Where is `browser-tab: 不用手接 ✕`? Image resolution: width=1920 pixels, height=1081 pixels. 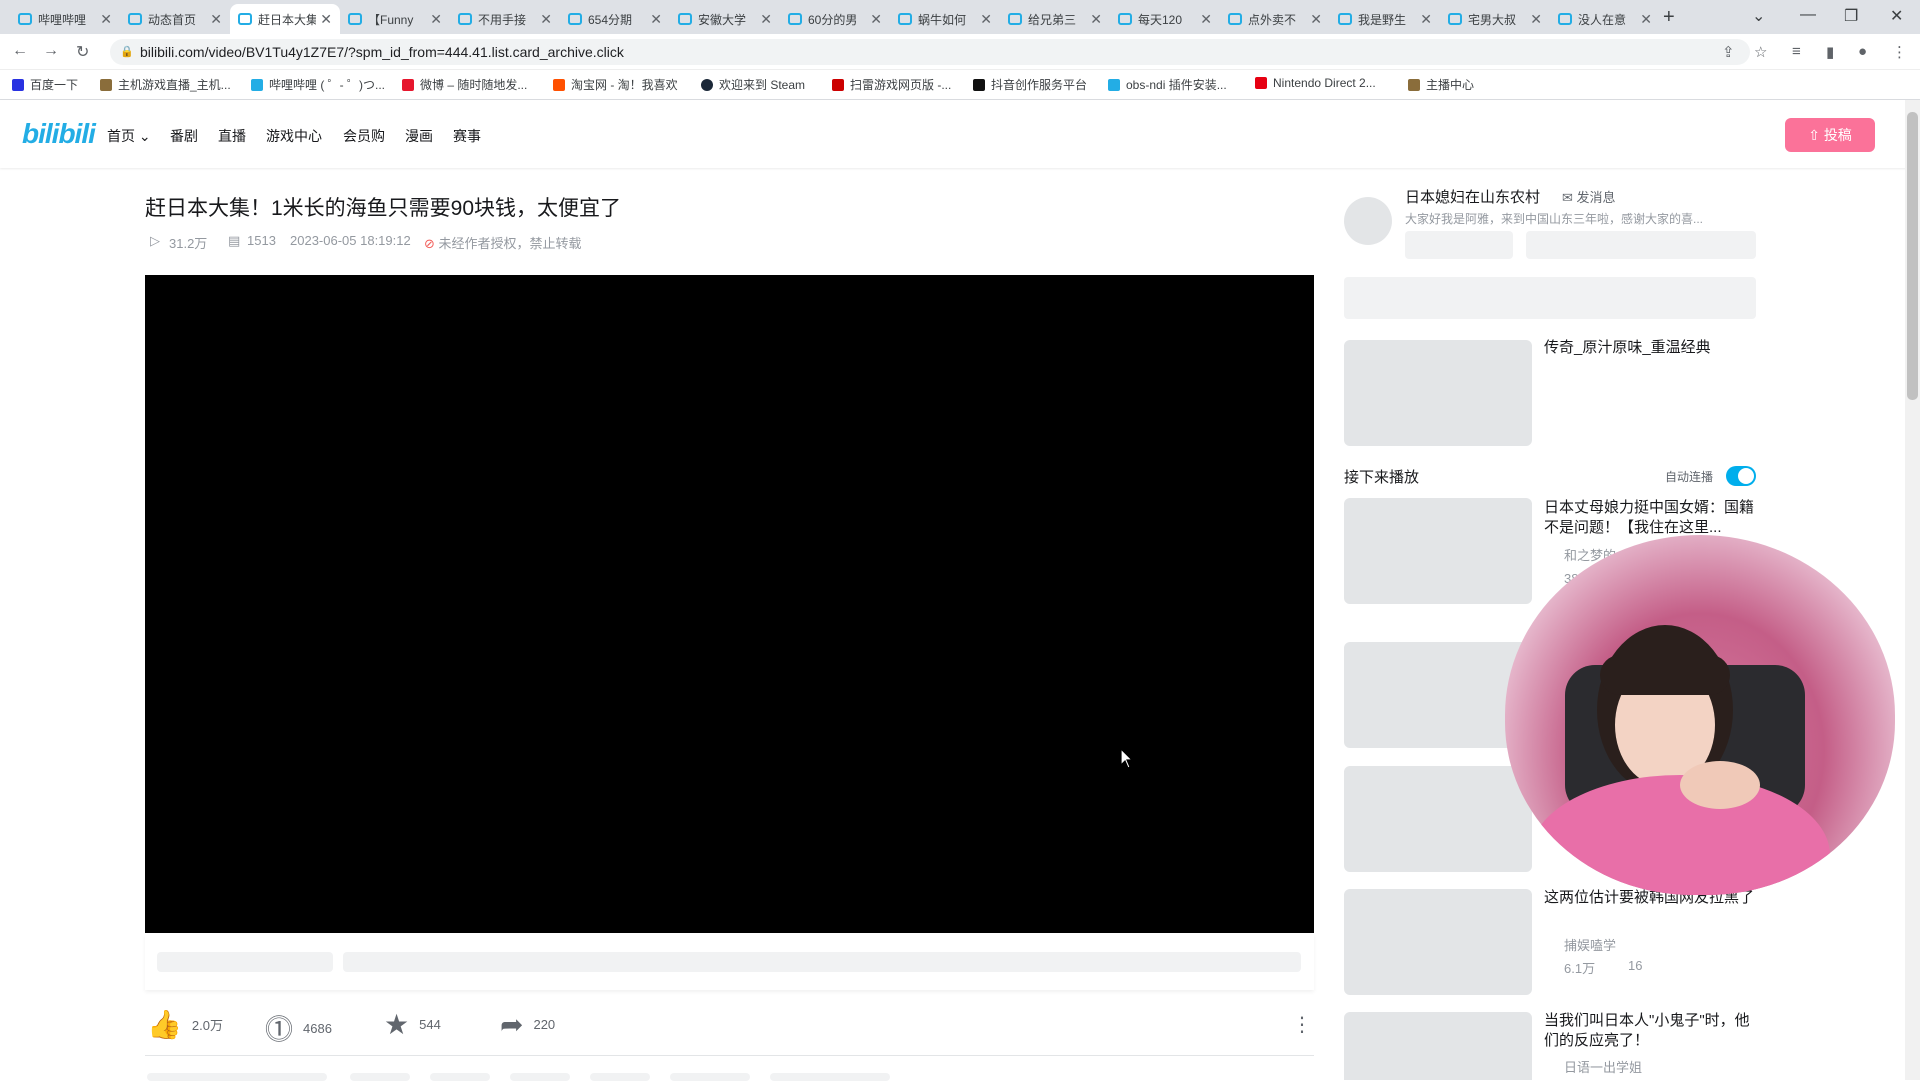
browser-tab: 不用手接 ✕ is located at coordinates (505, 19).